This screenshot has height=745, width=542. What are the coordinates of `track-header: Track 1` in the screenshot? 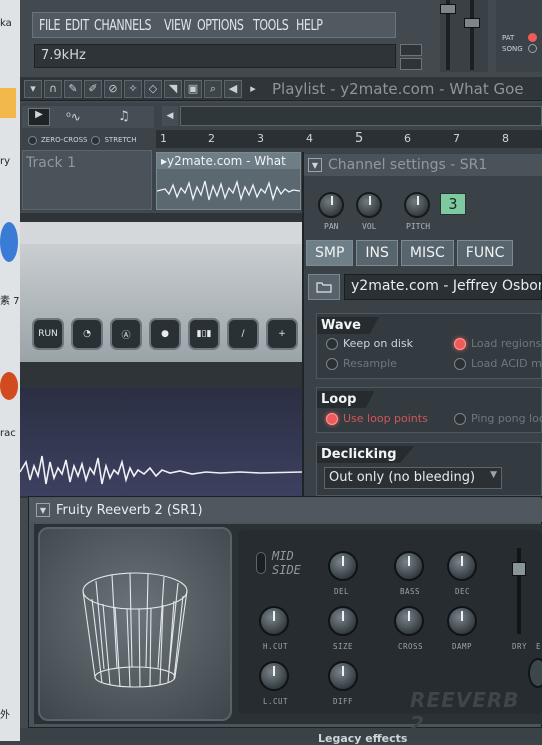 It's located at (87, 180).